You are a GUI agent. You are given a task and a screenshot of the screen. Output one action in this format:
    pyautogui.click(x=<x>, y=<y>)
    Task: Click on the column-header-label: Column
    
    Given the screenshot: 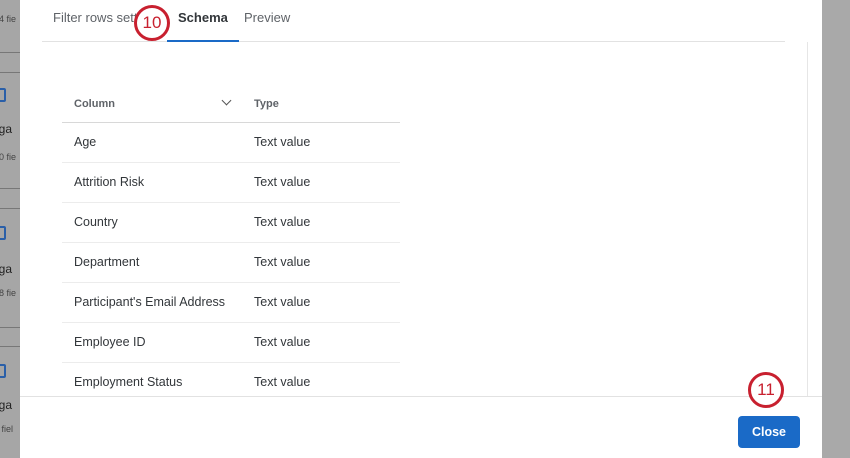 What is the action you would take?
    pyautogui.click(x=94, y=103)
    